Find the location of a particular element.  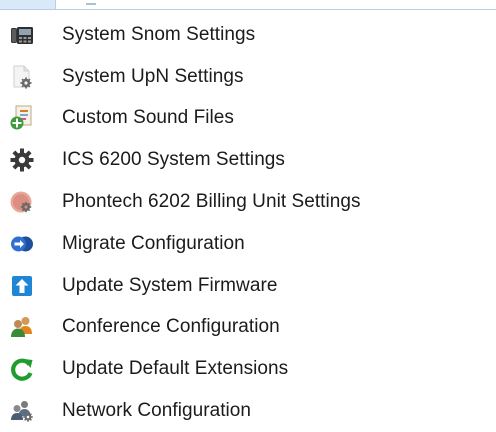

menu-item-label: Update System Firmware is located at coordinates (170, 285).